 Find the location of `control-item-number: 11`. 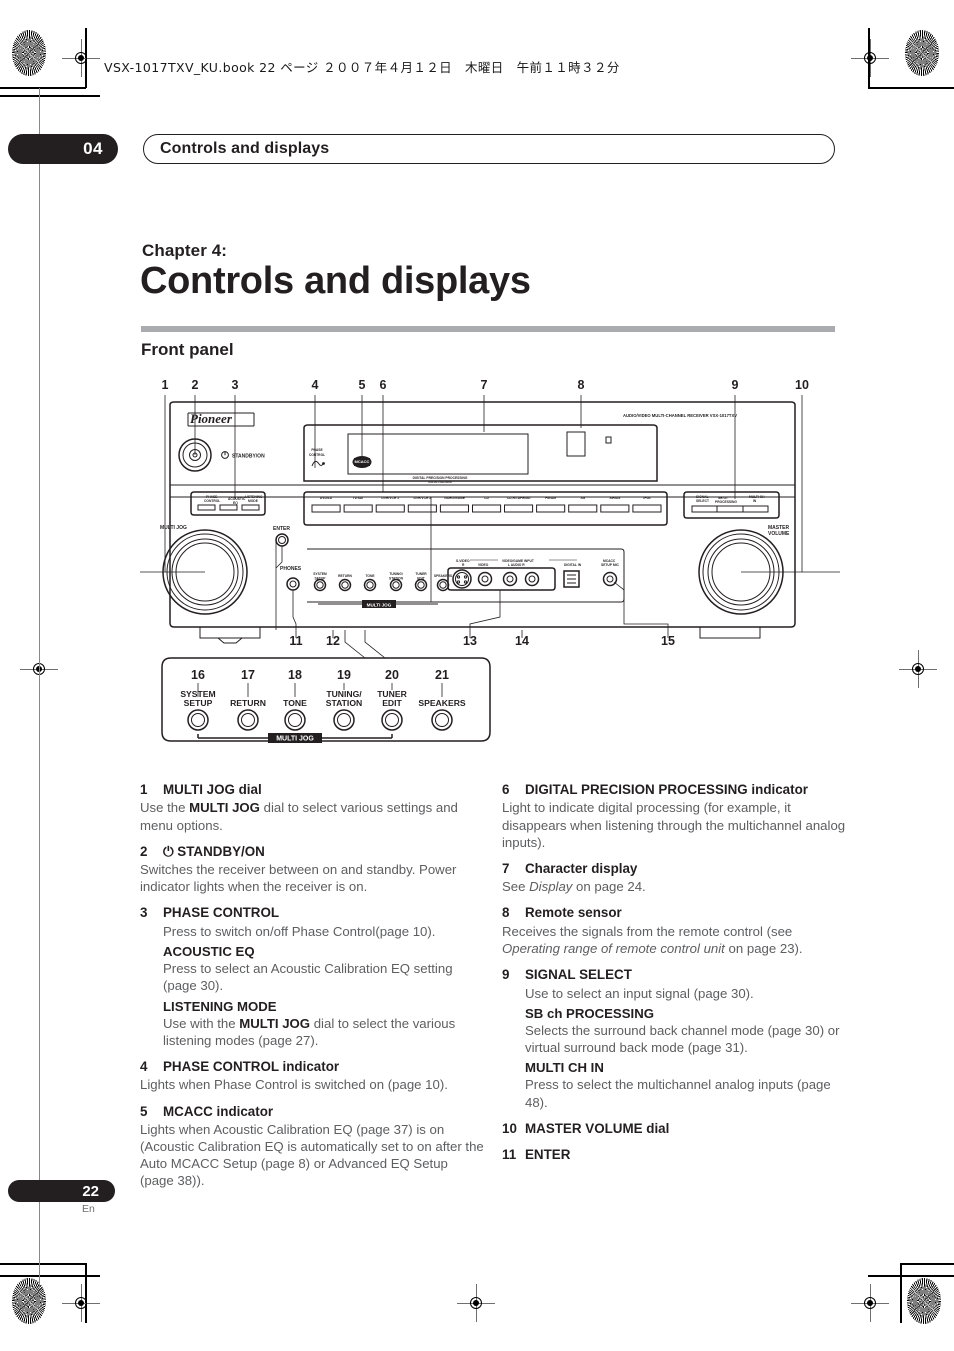

control-item-number: 11 is located at coordinates (509, 1155).